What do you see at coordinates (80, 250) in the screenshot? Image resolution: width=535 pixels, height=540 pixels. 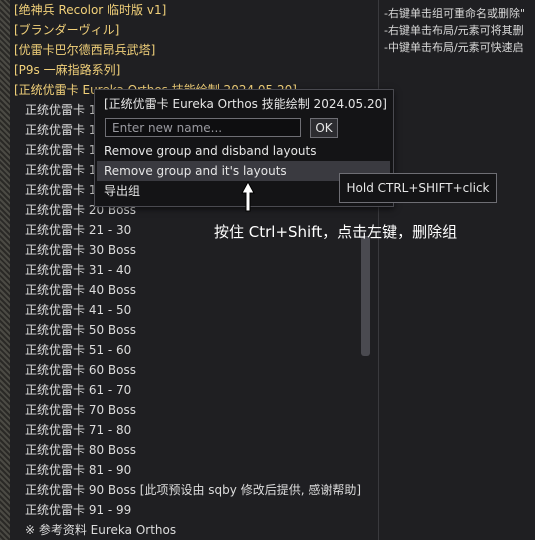 I see `layout-item: 正统优雷卡 30 Boss` at bounding box center [80, 250].